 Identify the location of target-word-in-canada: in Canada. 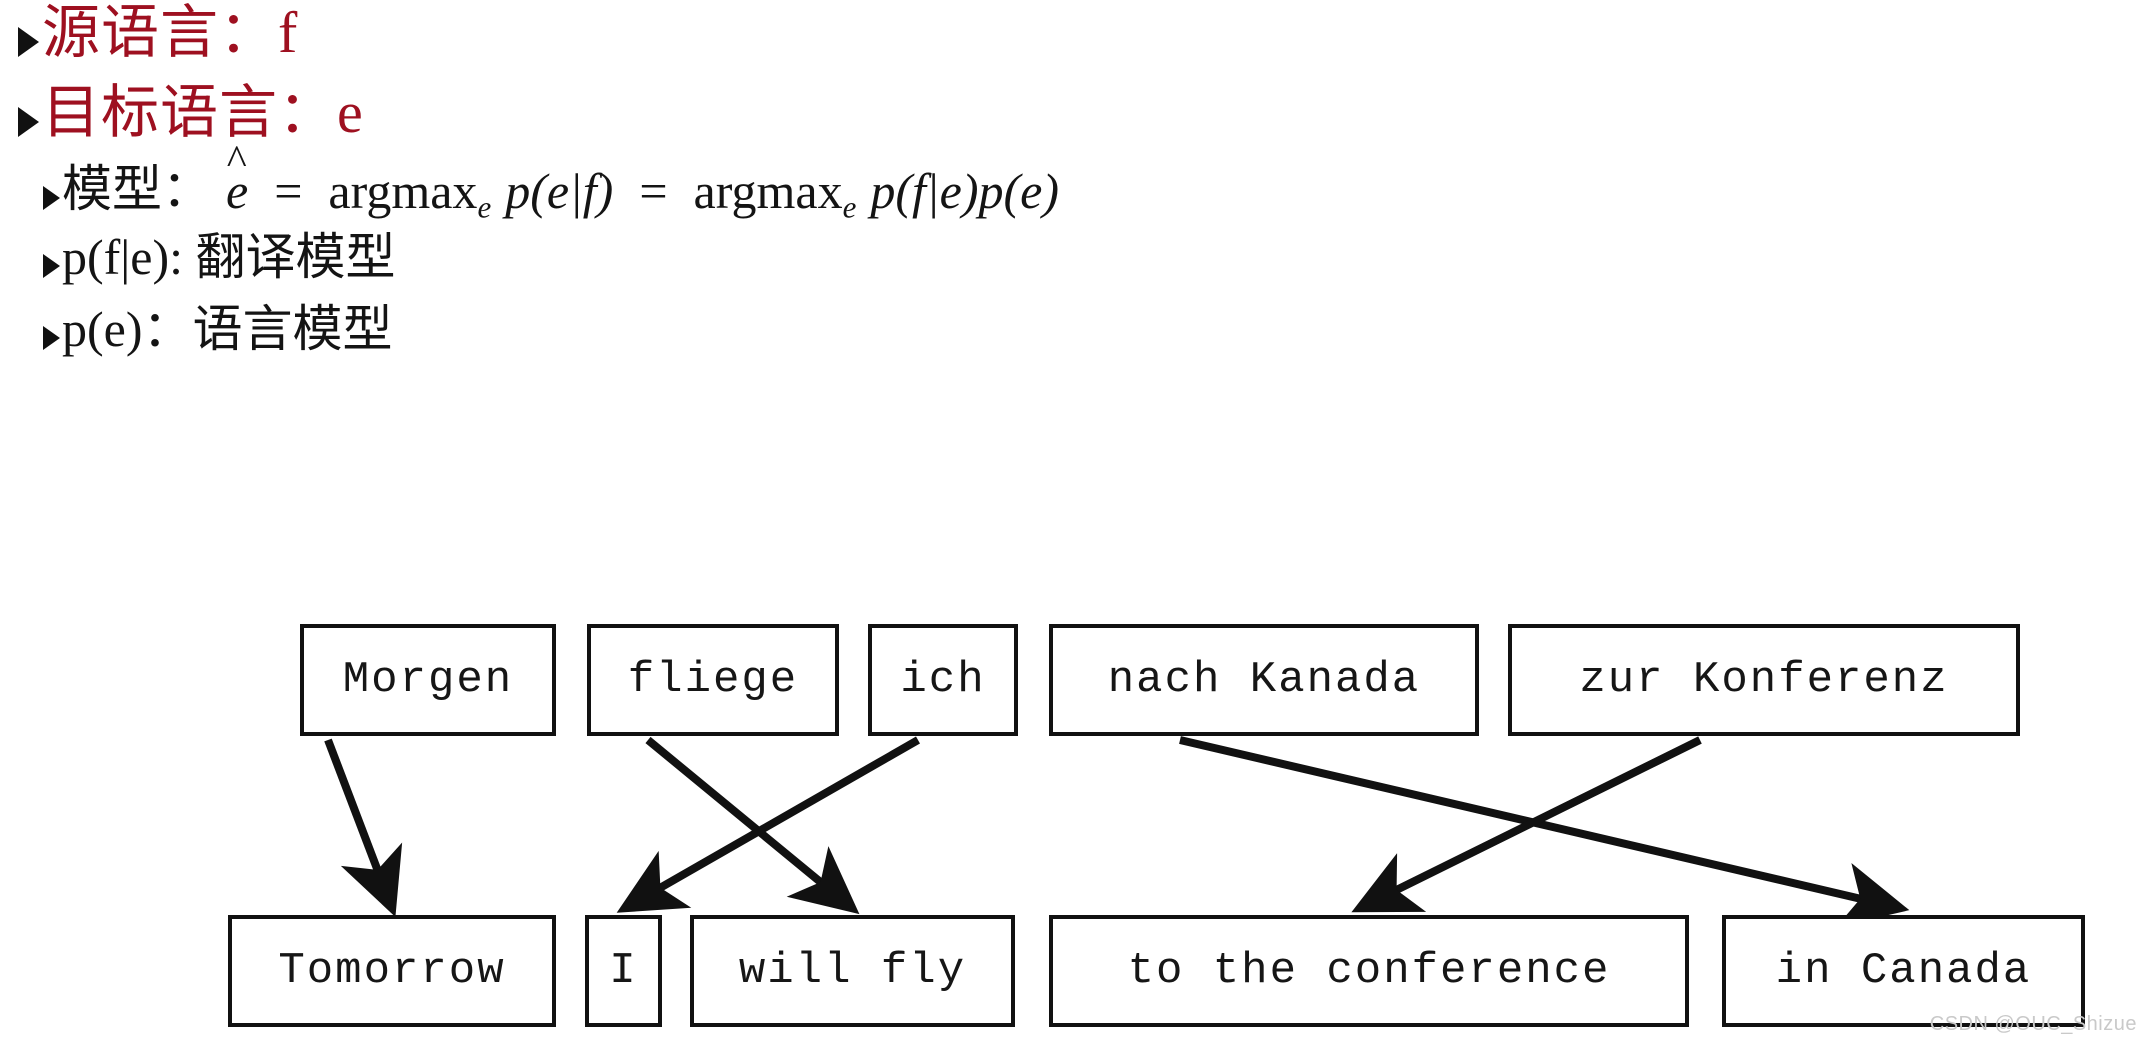
(1903, 971).